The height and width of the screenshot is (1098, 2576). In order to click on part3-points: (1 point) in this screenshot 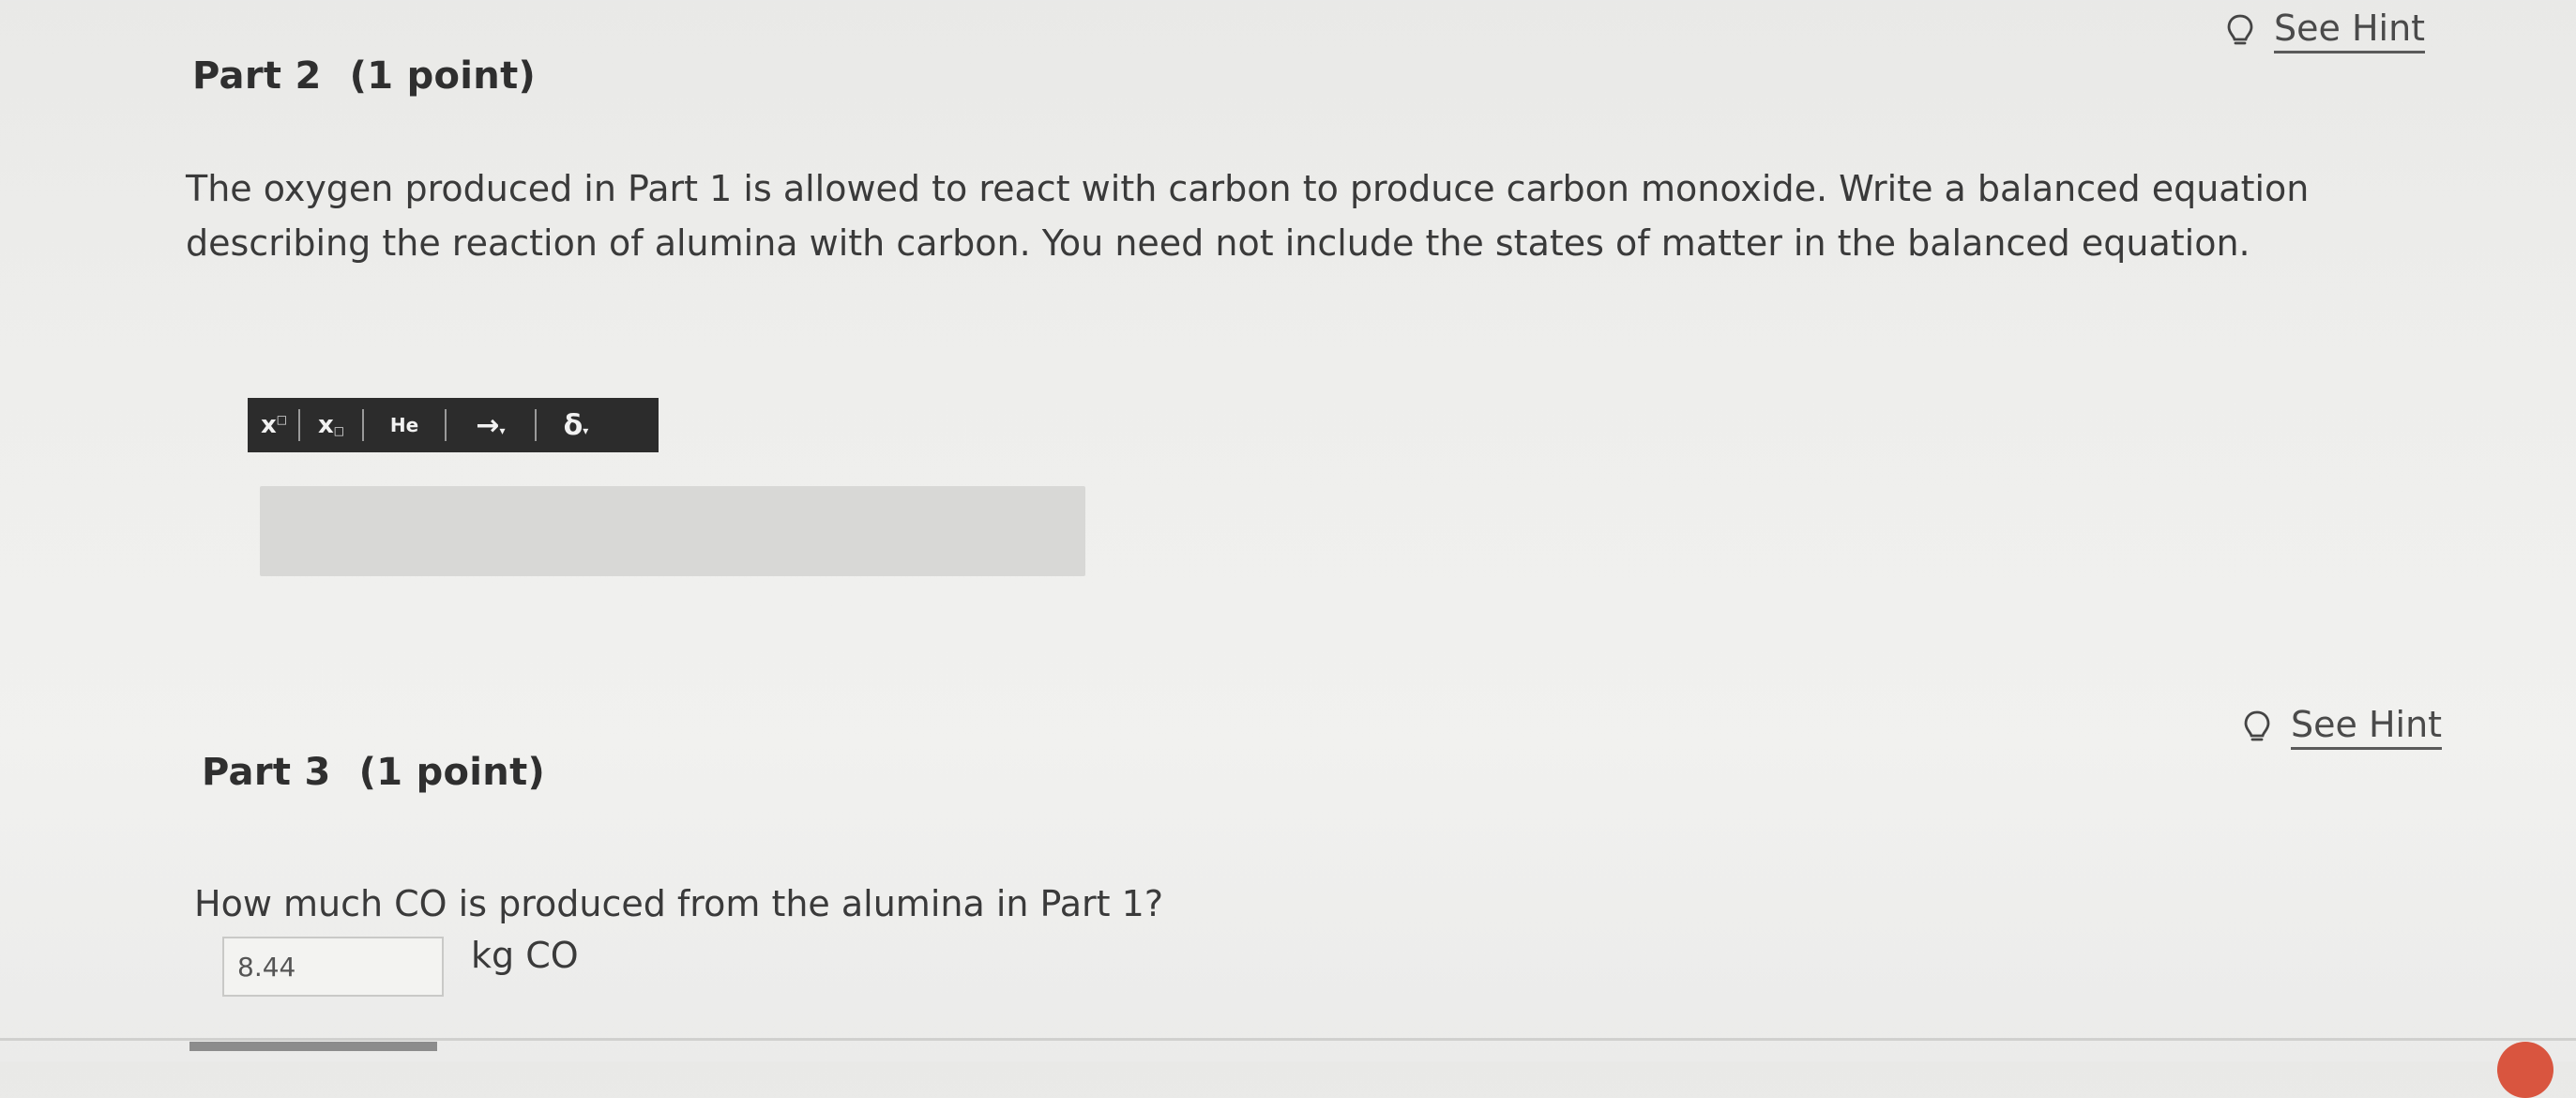, I will do `click(452, 773)`.